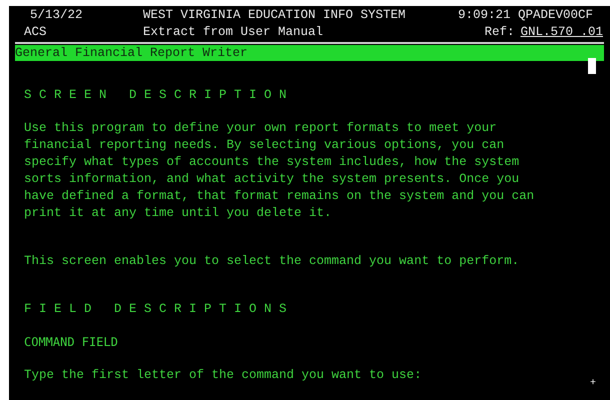 This screenshot has width=610, height=400. What do you see at coordinates (275, 15) in the screenshot?
I see `system-title: WEST VIRGINIA EDUCATION INFO SYSTEM` at bounding box center [275, 15].